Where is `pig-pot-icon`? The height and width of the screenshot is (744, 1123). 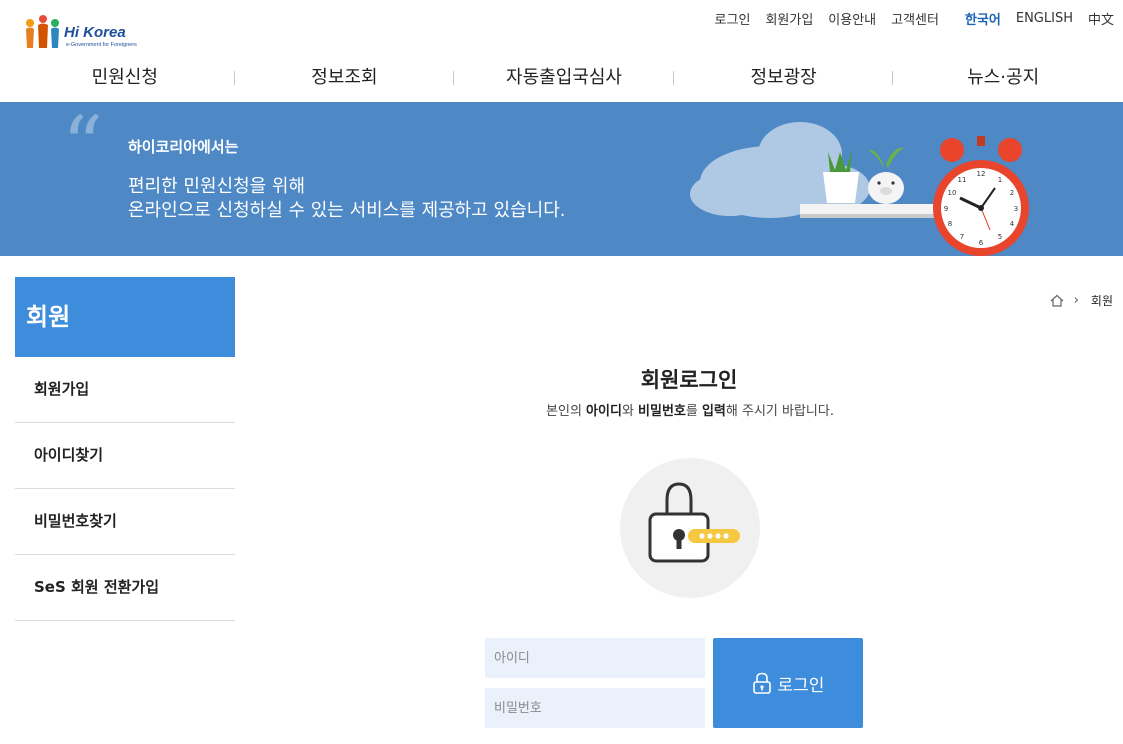 pig-pot-icon is located at coordinates (886, 175).